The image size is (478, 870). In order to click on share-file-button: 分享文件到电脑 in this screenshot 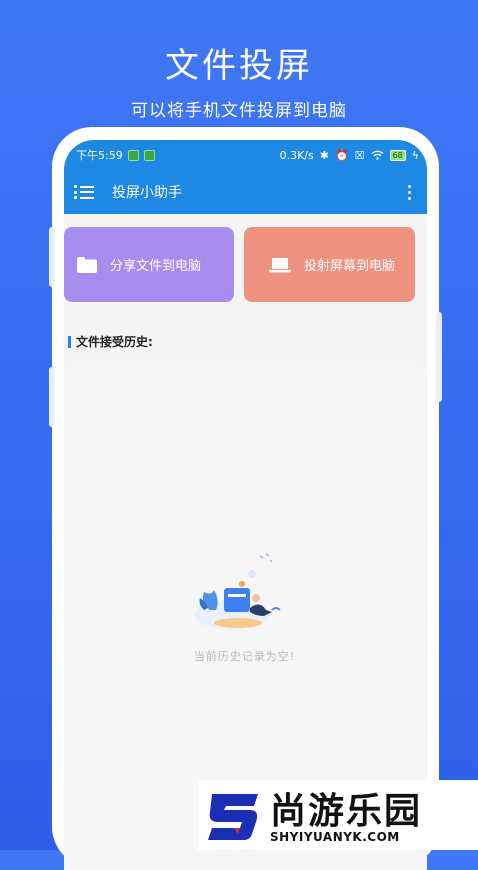, I will do `click(149, 264)`.